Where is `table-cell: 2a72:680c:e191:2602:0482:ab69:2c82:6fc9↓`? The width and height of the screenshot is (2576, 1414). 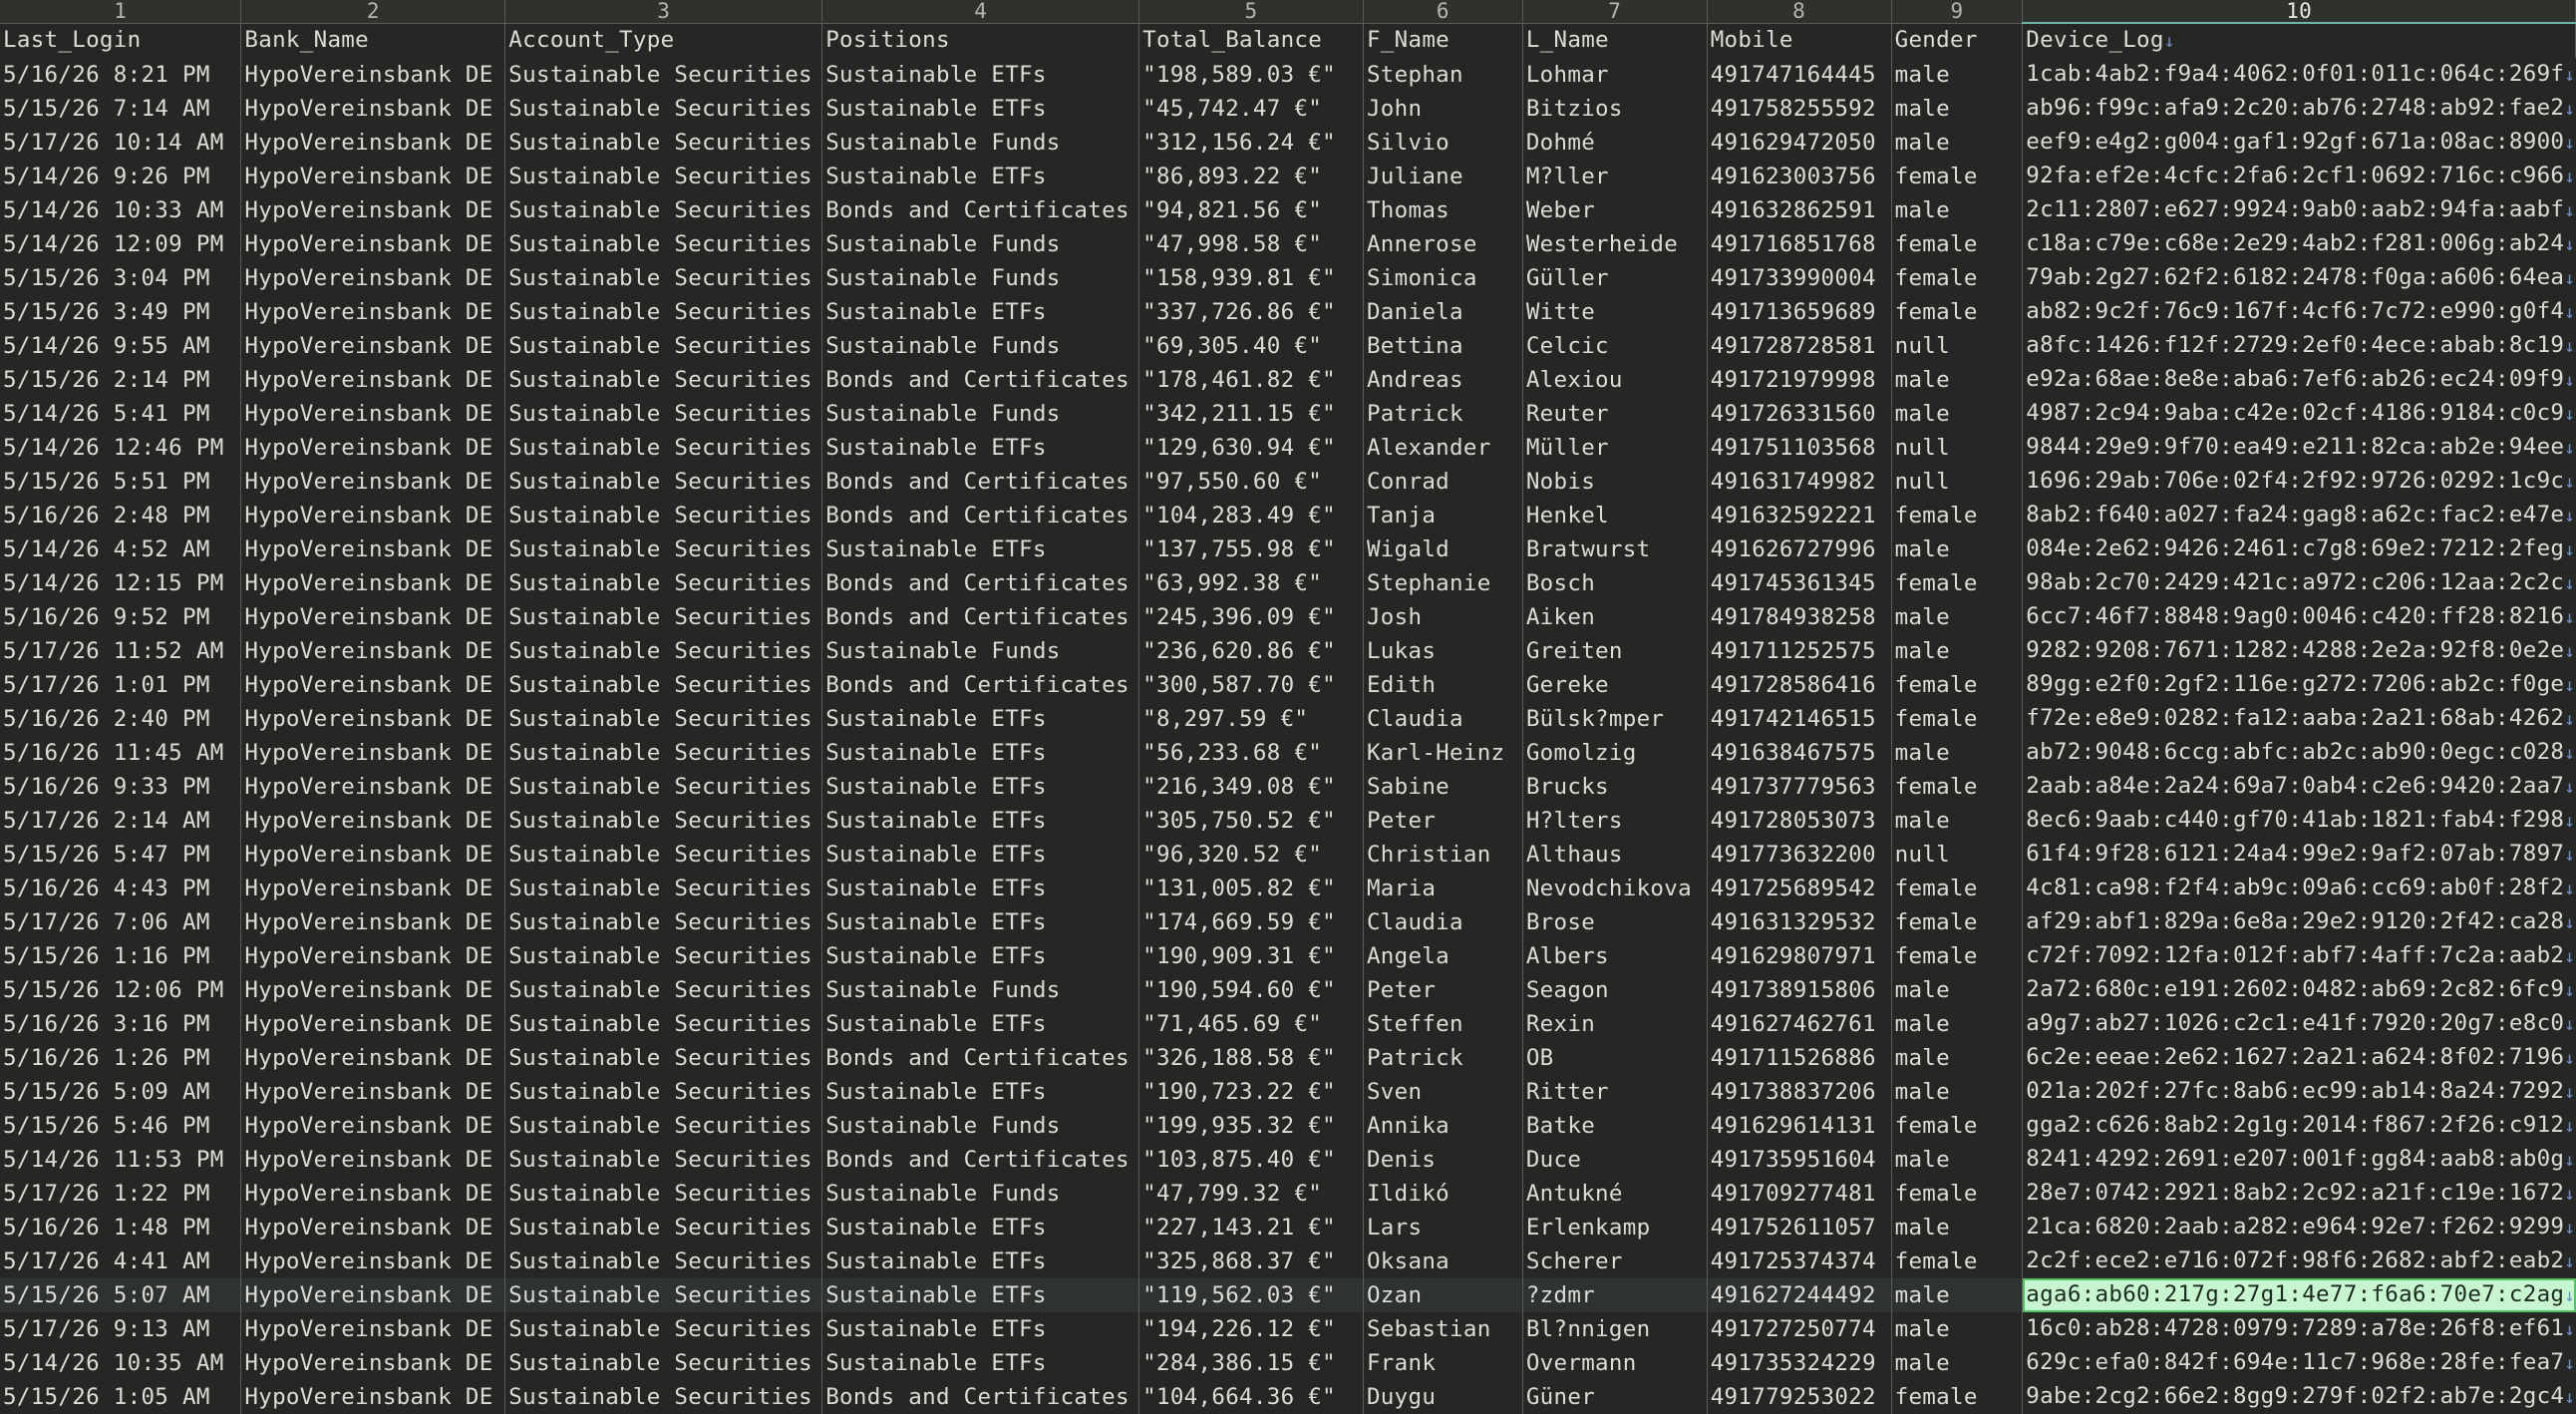
table-cell: 2a72:680c:e191:2602:0482:ab69:2c82:6fc9↓ is located at coordinates (2299, 990).